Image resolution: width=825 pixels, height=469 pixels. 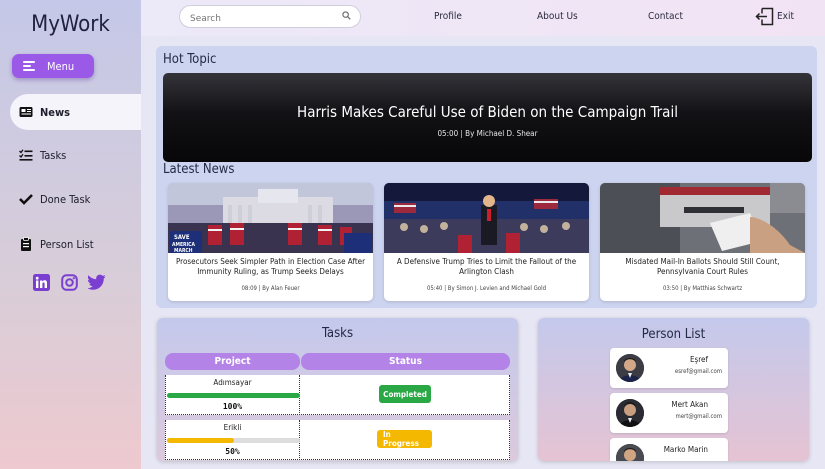 I want to click on project-cell: Adımsayar 100%, so click(x=232, y=395).